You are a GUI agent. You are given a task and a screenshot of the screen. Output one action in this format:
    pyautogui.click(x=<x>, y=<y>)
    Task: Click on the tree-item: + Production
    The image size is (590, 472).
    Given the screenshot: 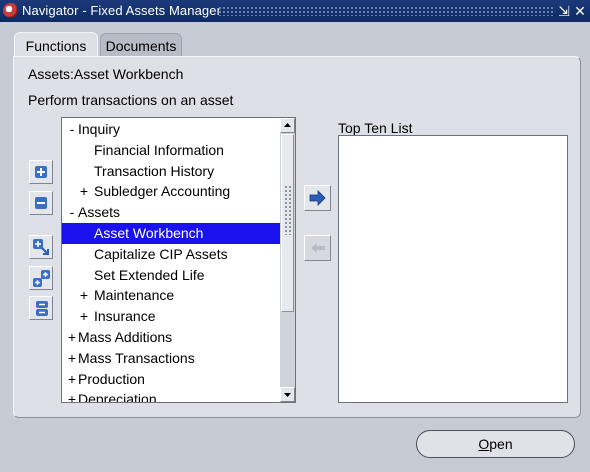 What is the action you would take?
    pyautogui.click(x=171, y=379)
    